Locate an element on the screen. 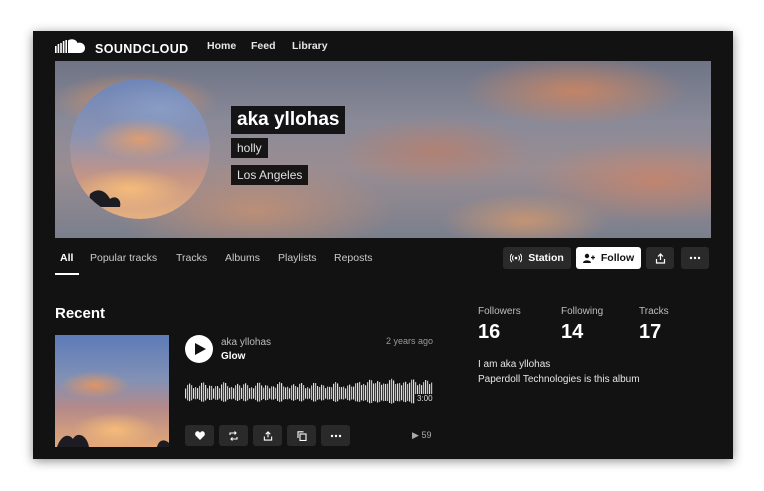 Image resolution: width=764 pixels, height=491 pixels. avatar is located at coordinates (140, 149).